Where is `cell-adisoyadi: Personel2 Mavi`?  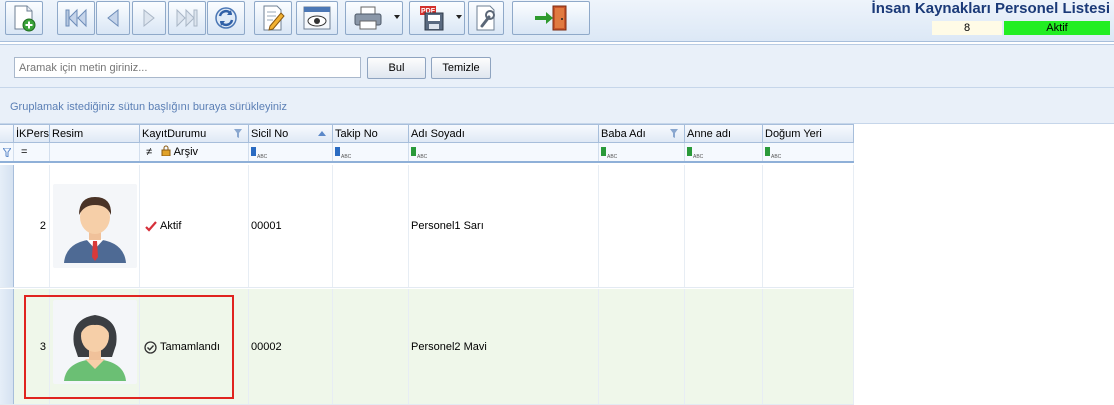
cell-adisoyadi: Personel2 Mavi is located at coordinates (504, 346).